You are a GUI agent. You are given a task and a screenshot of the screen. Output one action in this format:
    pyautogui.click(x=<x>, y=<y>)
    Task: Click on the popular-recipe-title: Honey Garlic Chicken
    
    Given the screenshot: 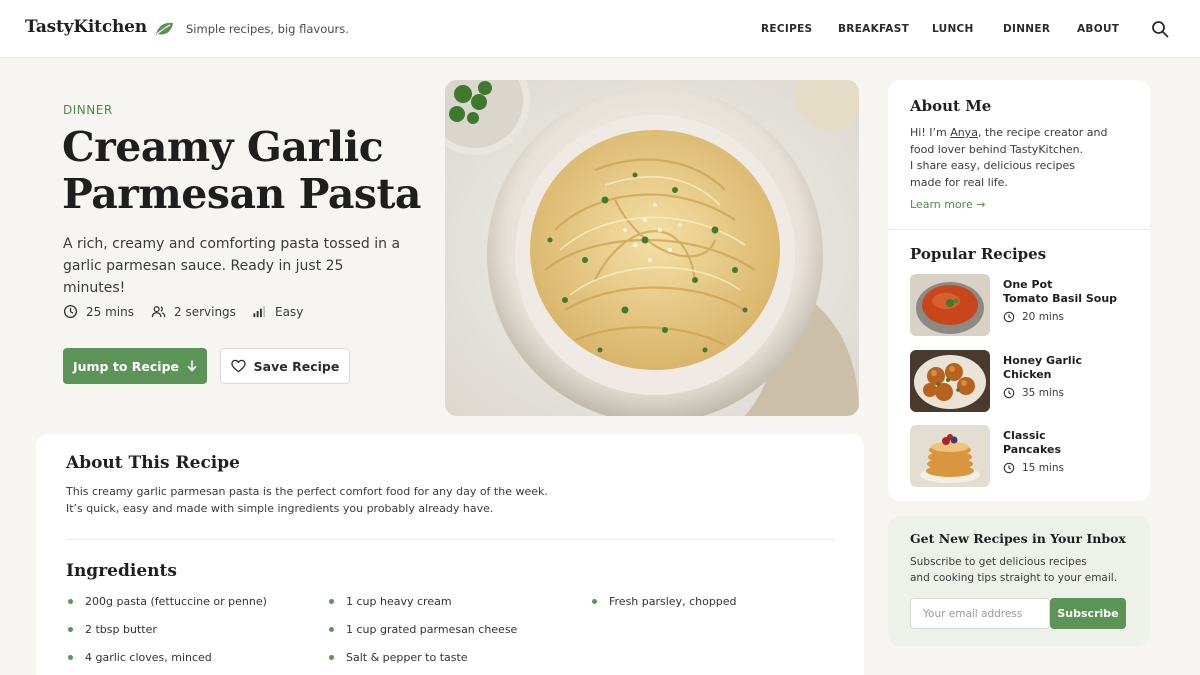 What is the action you would take?
    pyautogui.click(x=1065, y=368)
    